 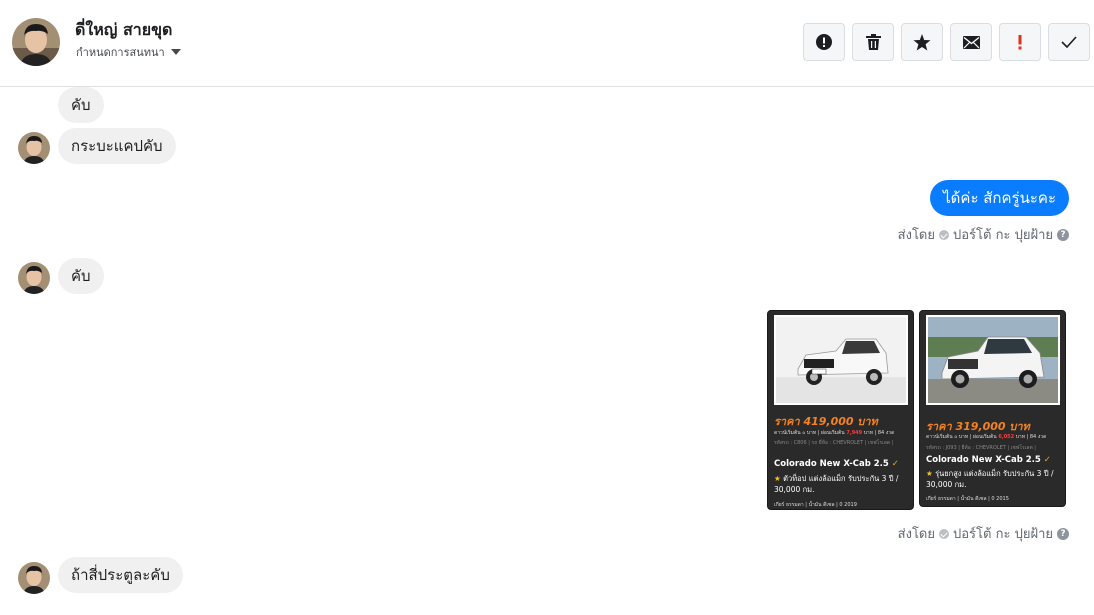 I want to click on conversation-toolbar, so click(x=946, y=42).